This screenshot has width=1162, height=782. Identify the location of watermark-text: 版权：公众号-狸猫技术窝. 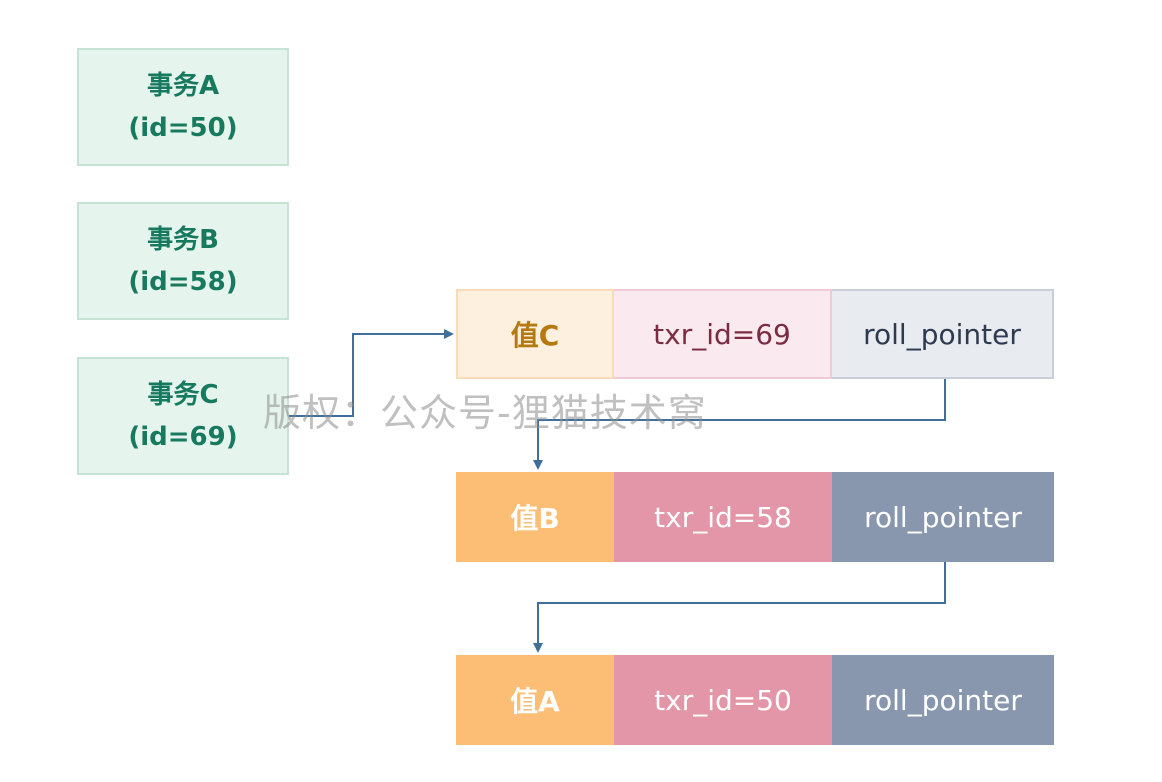
(485, 413).